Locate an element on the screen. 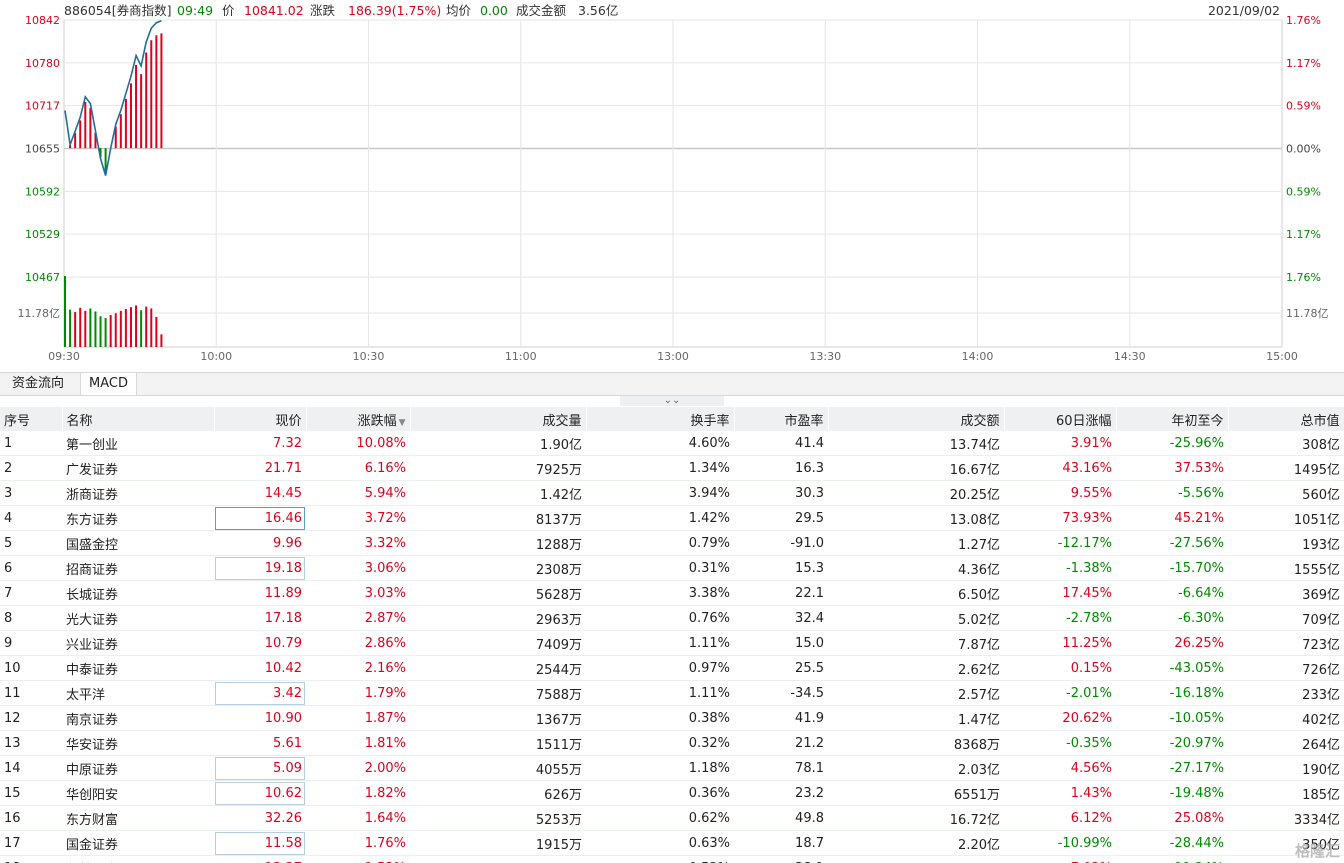 The height and width of the screenshot is (863, 1344). tab-fund-flow: 资金流向 is located at coordinates (38, 384).